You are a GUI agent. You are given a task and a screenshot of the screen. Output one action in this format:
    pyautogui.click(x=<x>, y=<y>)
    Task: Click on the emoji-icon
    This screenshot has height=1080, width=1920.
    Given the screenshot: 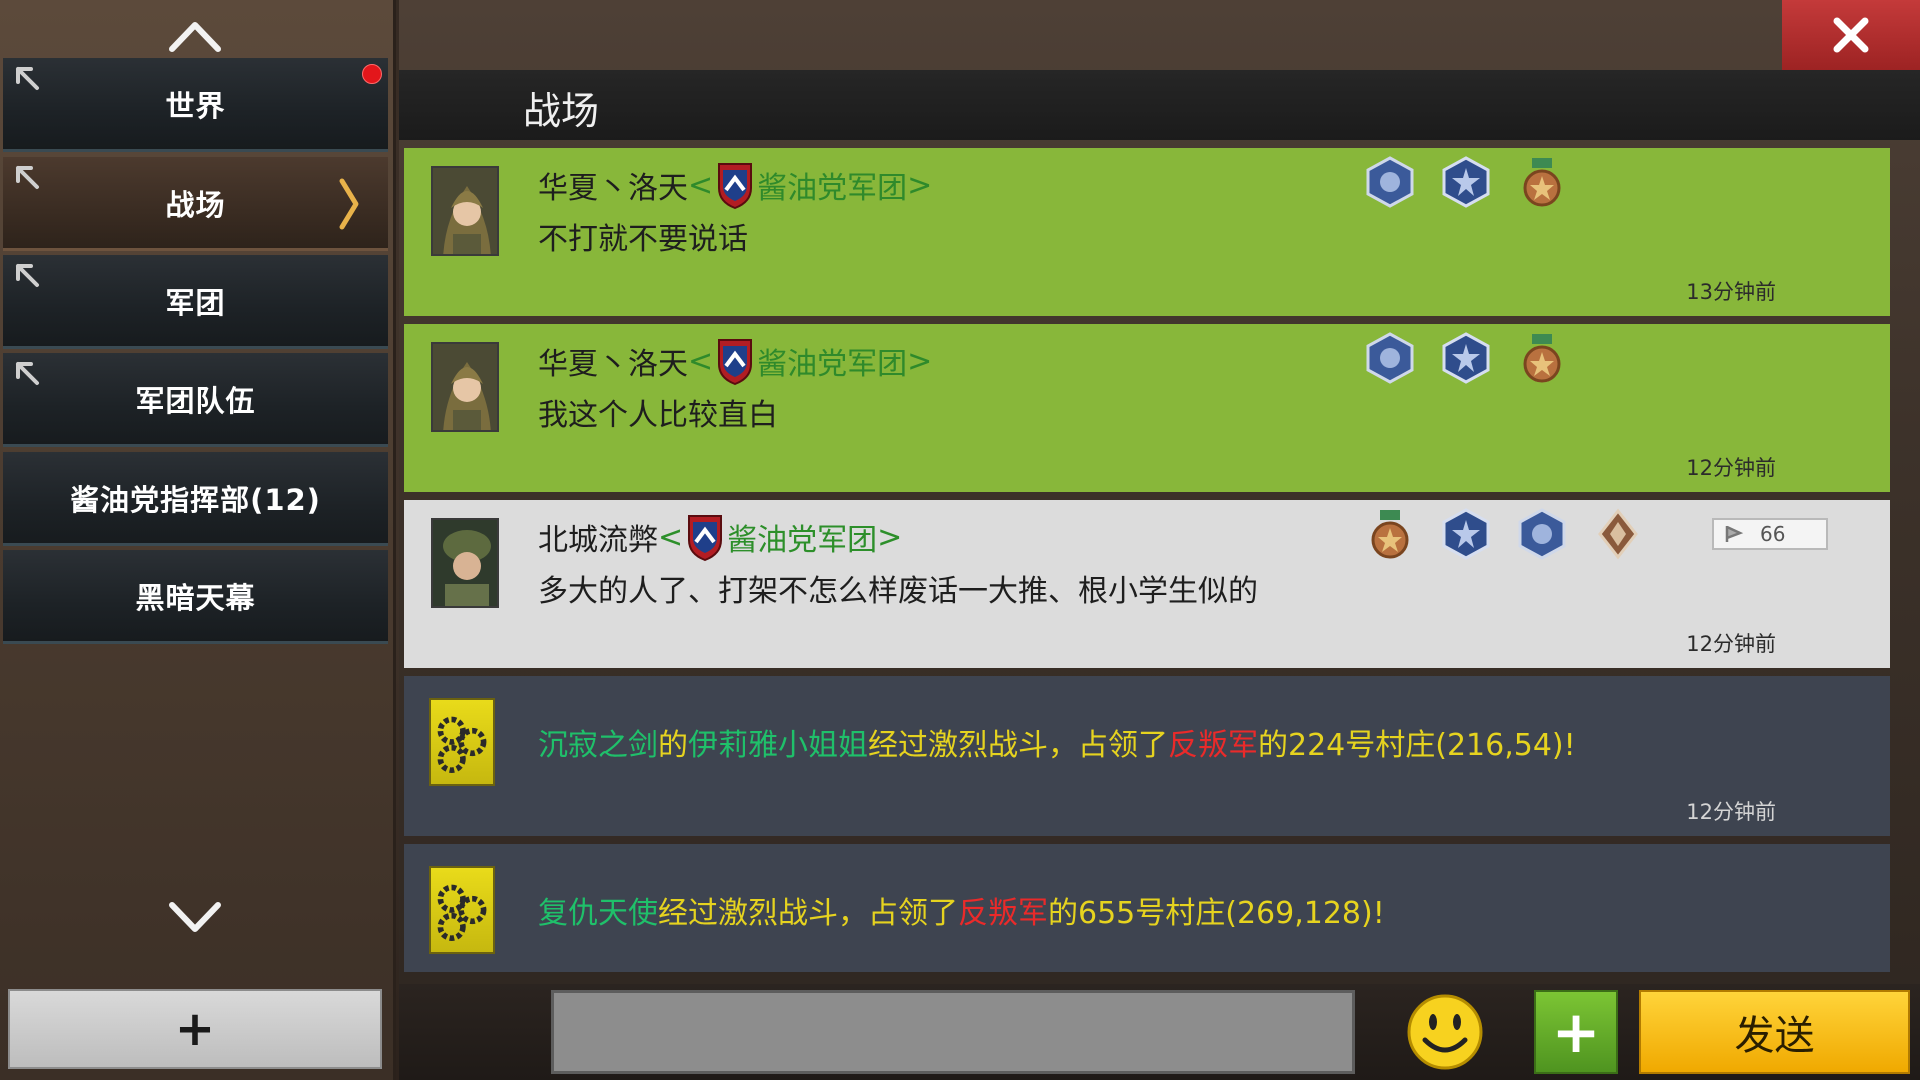 What is the action you would take?
    pyautogui.click(x=1445, y=1032)
    